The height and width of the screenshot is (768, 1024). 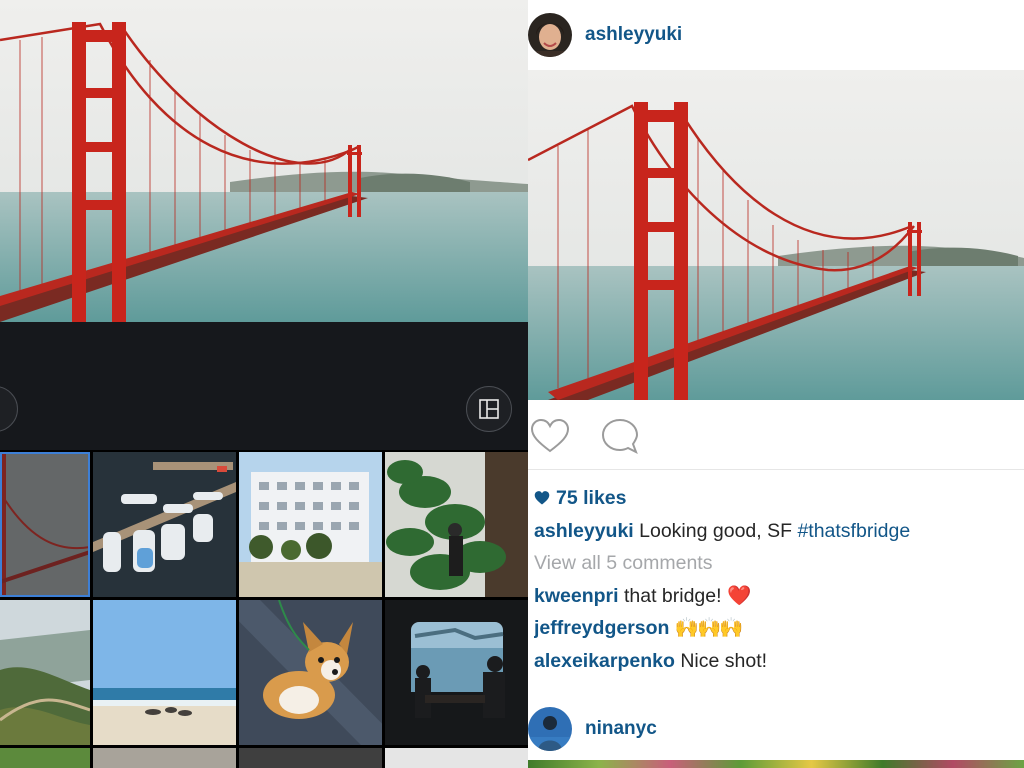 I want to click on comment-username: jeffreydgerson, so click(x=601, y=628).